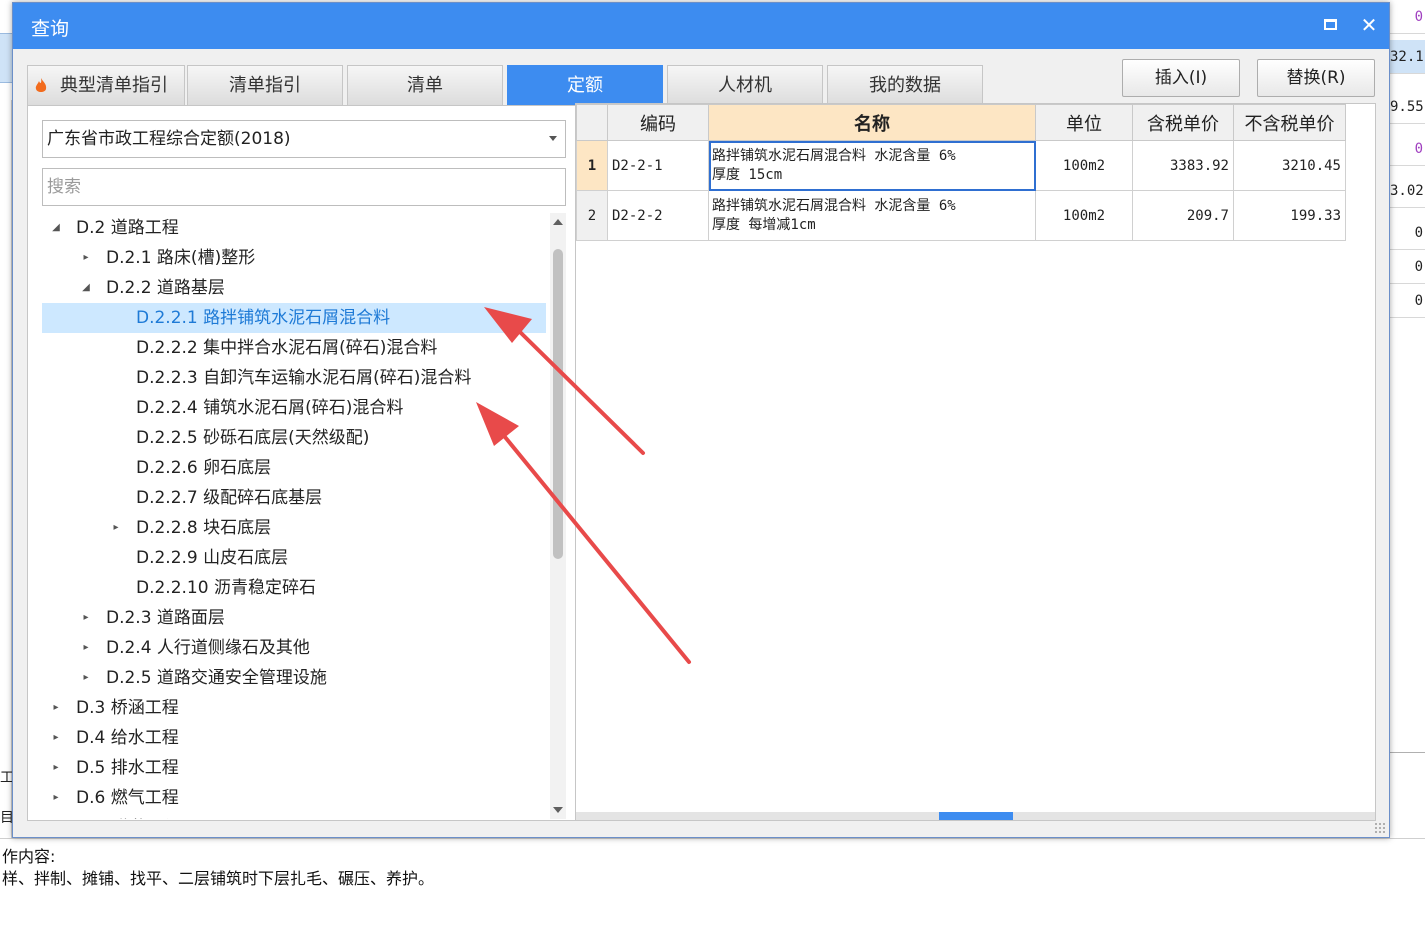 The image size is (1425, 933). What do you see at coordinates (1369, 25) in the screenshot?
I see `close-button: ✕` at bounding box center [1369, 25].